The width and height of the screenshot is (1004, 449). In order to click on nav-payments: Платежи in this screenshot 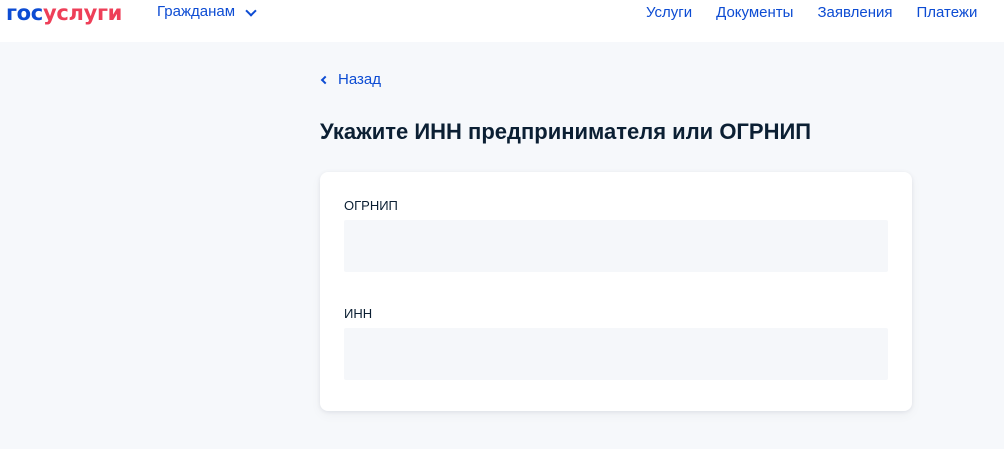, I will do `click(947, 13)`.